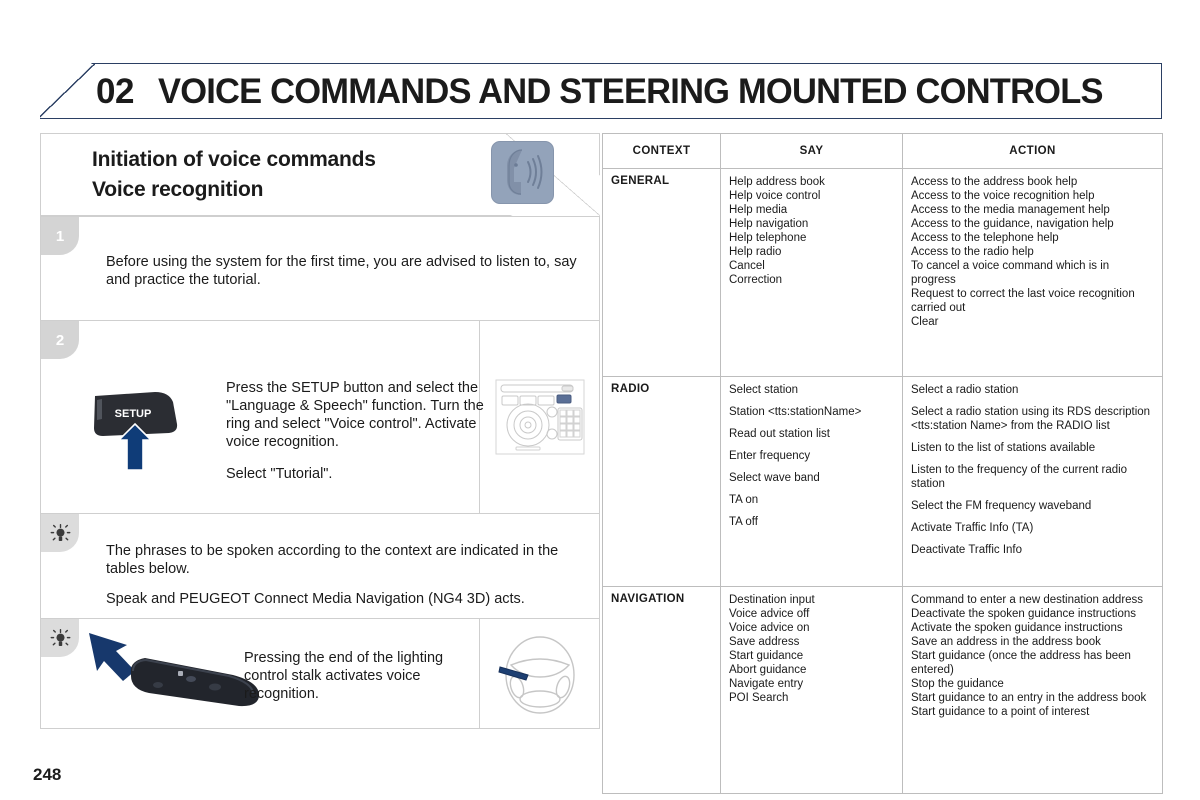 This screenshot has height=800, width=1200. What do you see at coordinates (661, 481) in the screenshot?
I see `context-cell: RADIO` at bounding box center [661, 481].